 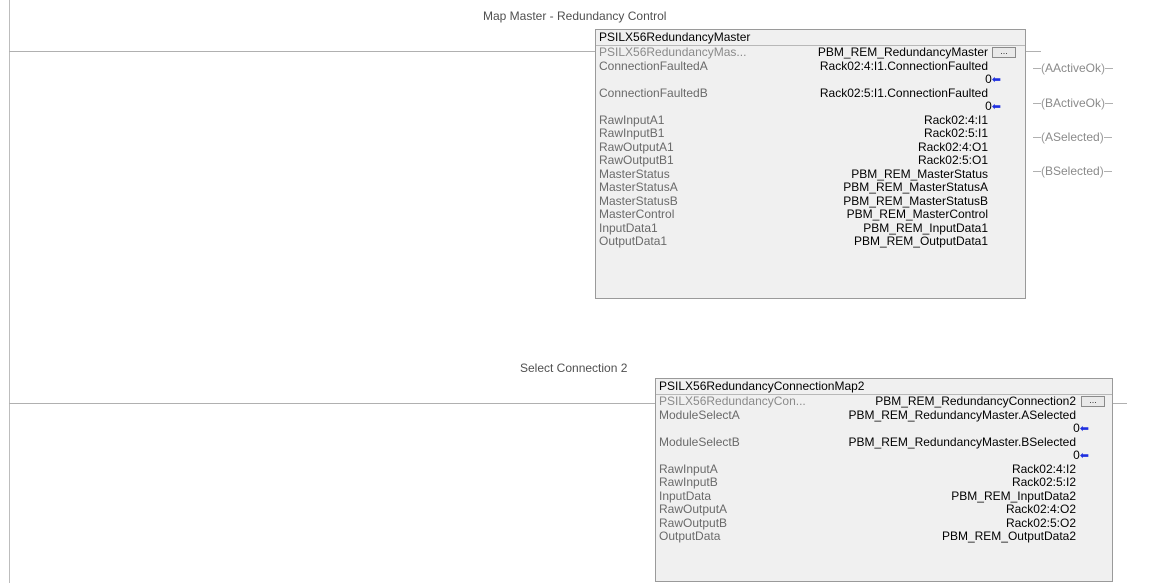 I want to click on rung-1-comment: Map Master - Redundancy Control, so click(x=575, y=16).